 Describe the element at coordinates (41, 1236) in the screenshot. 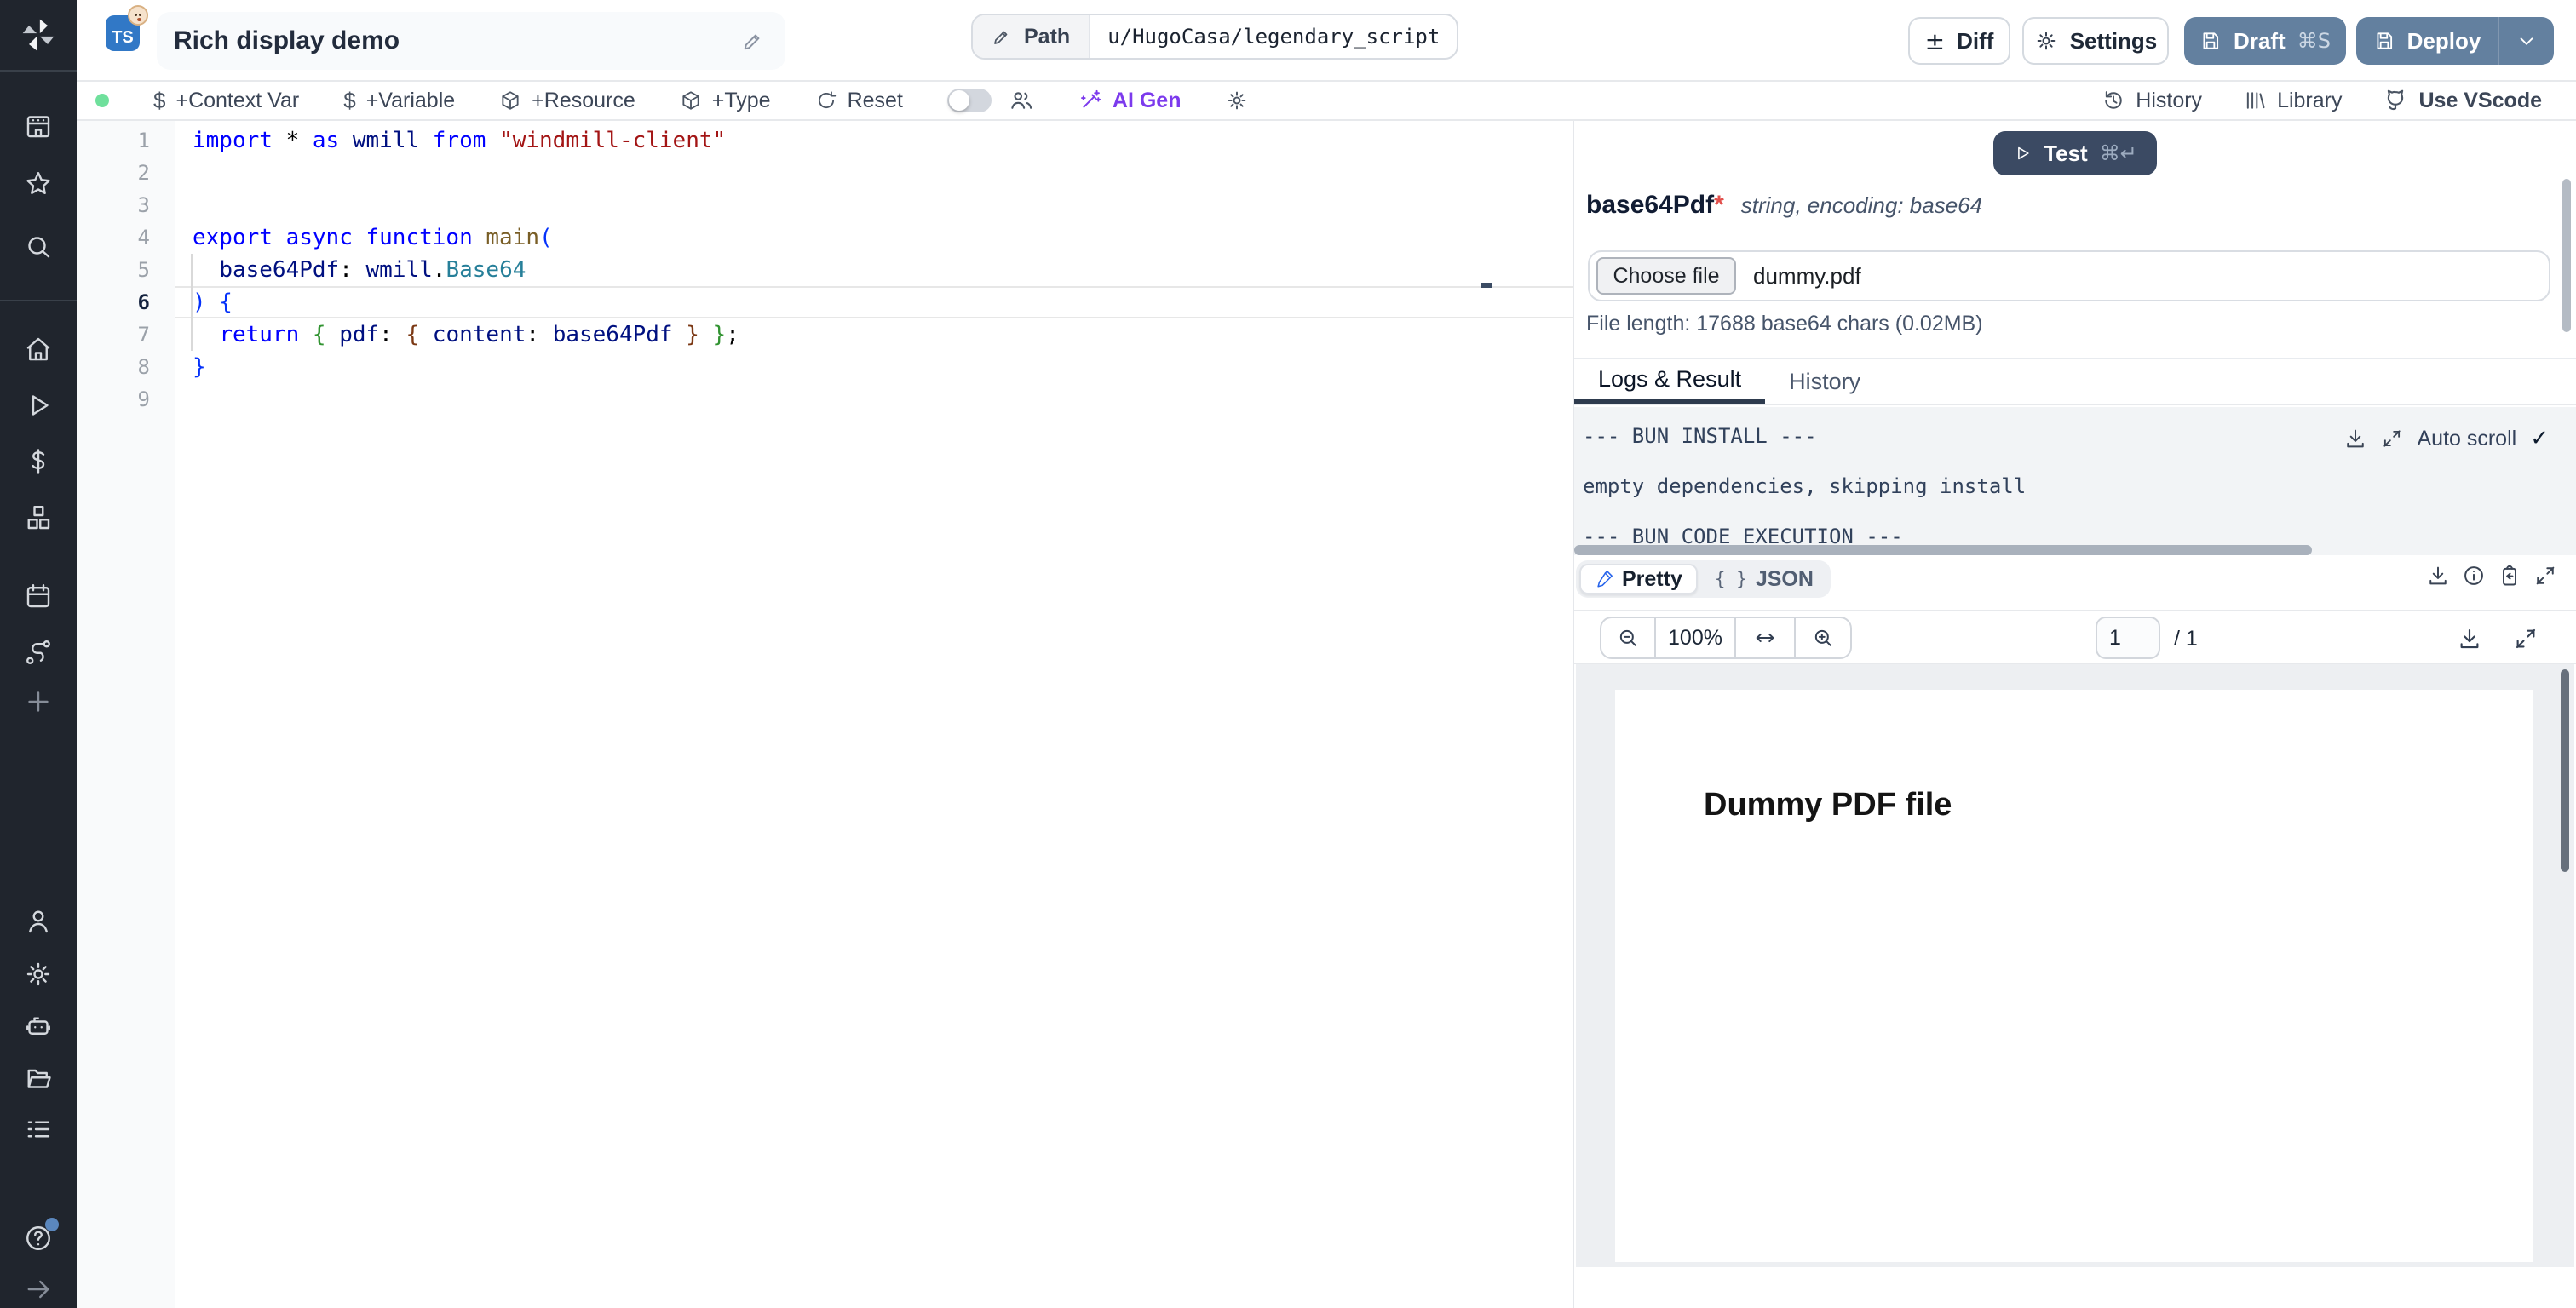

I see `sidebar-item-help` at that location.